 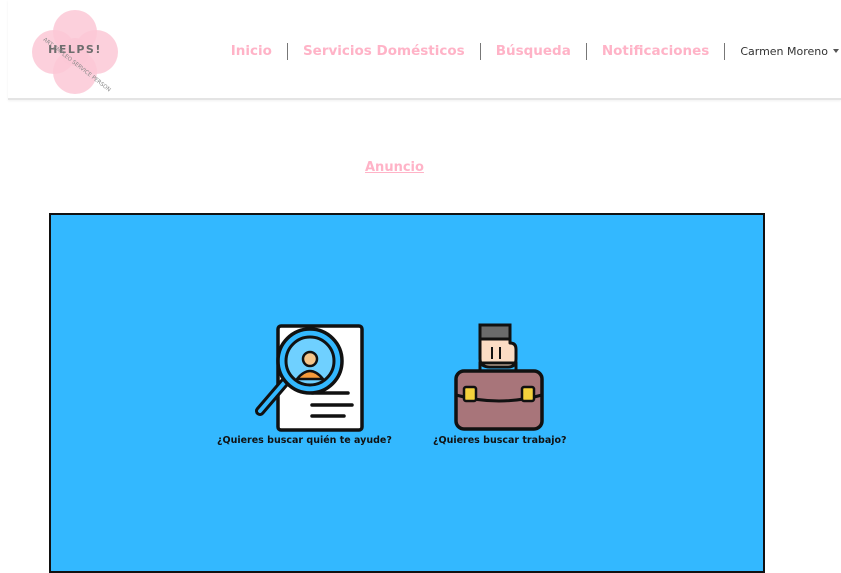 I want to click on option-find-helper: ¿Quieres buscar quién te ayude?, so click(x=304, y=384).